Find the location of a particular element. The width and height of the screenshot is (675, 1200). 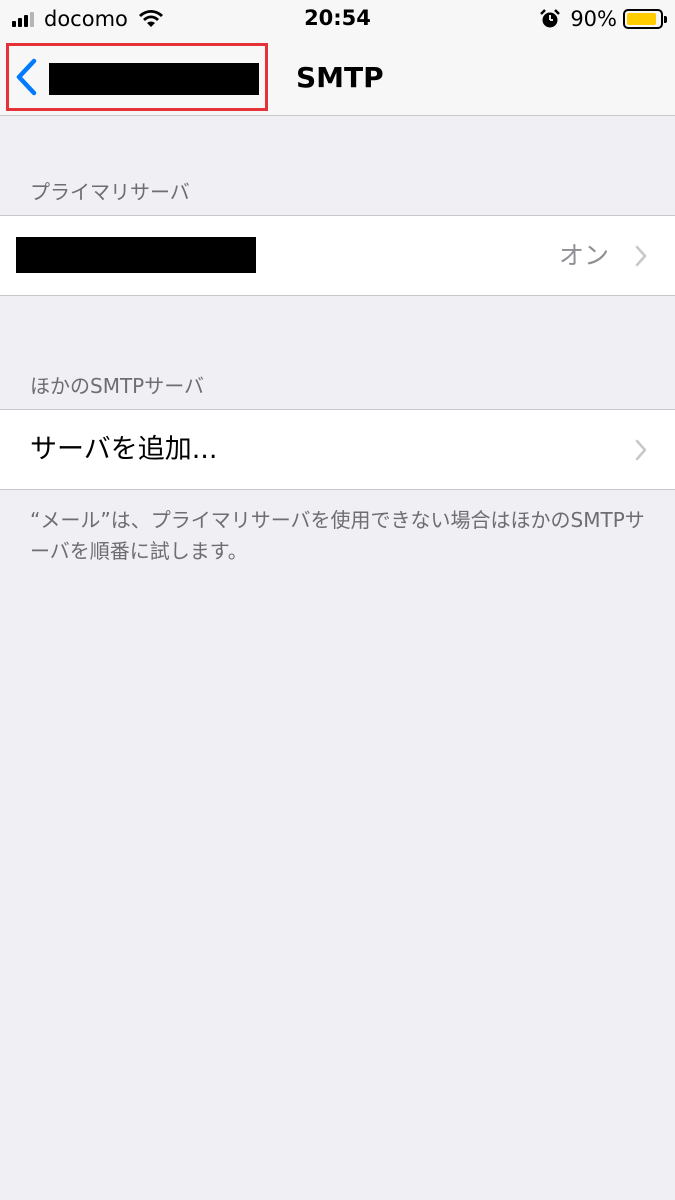

battery-icon is located at coordinates (645, 19).